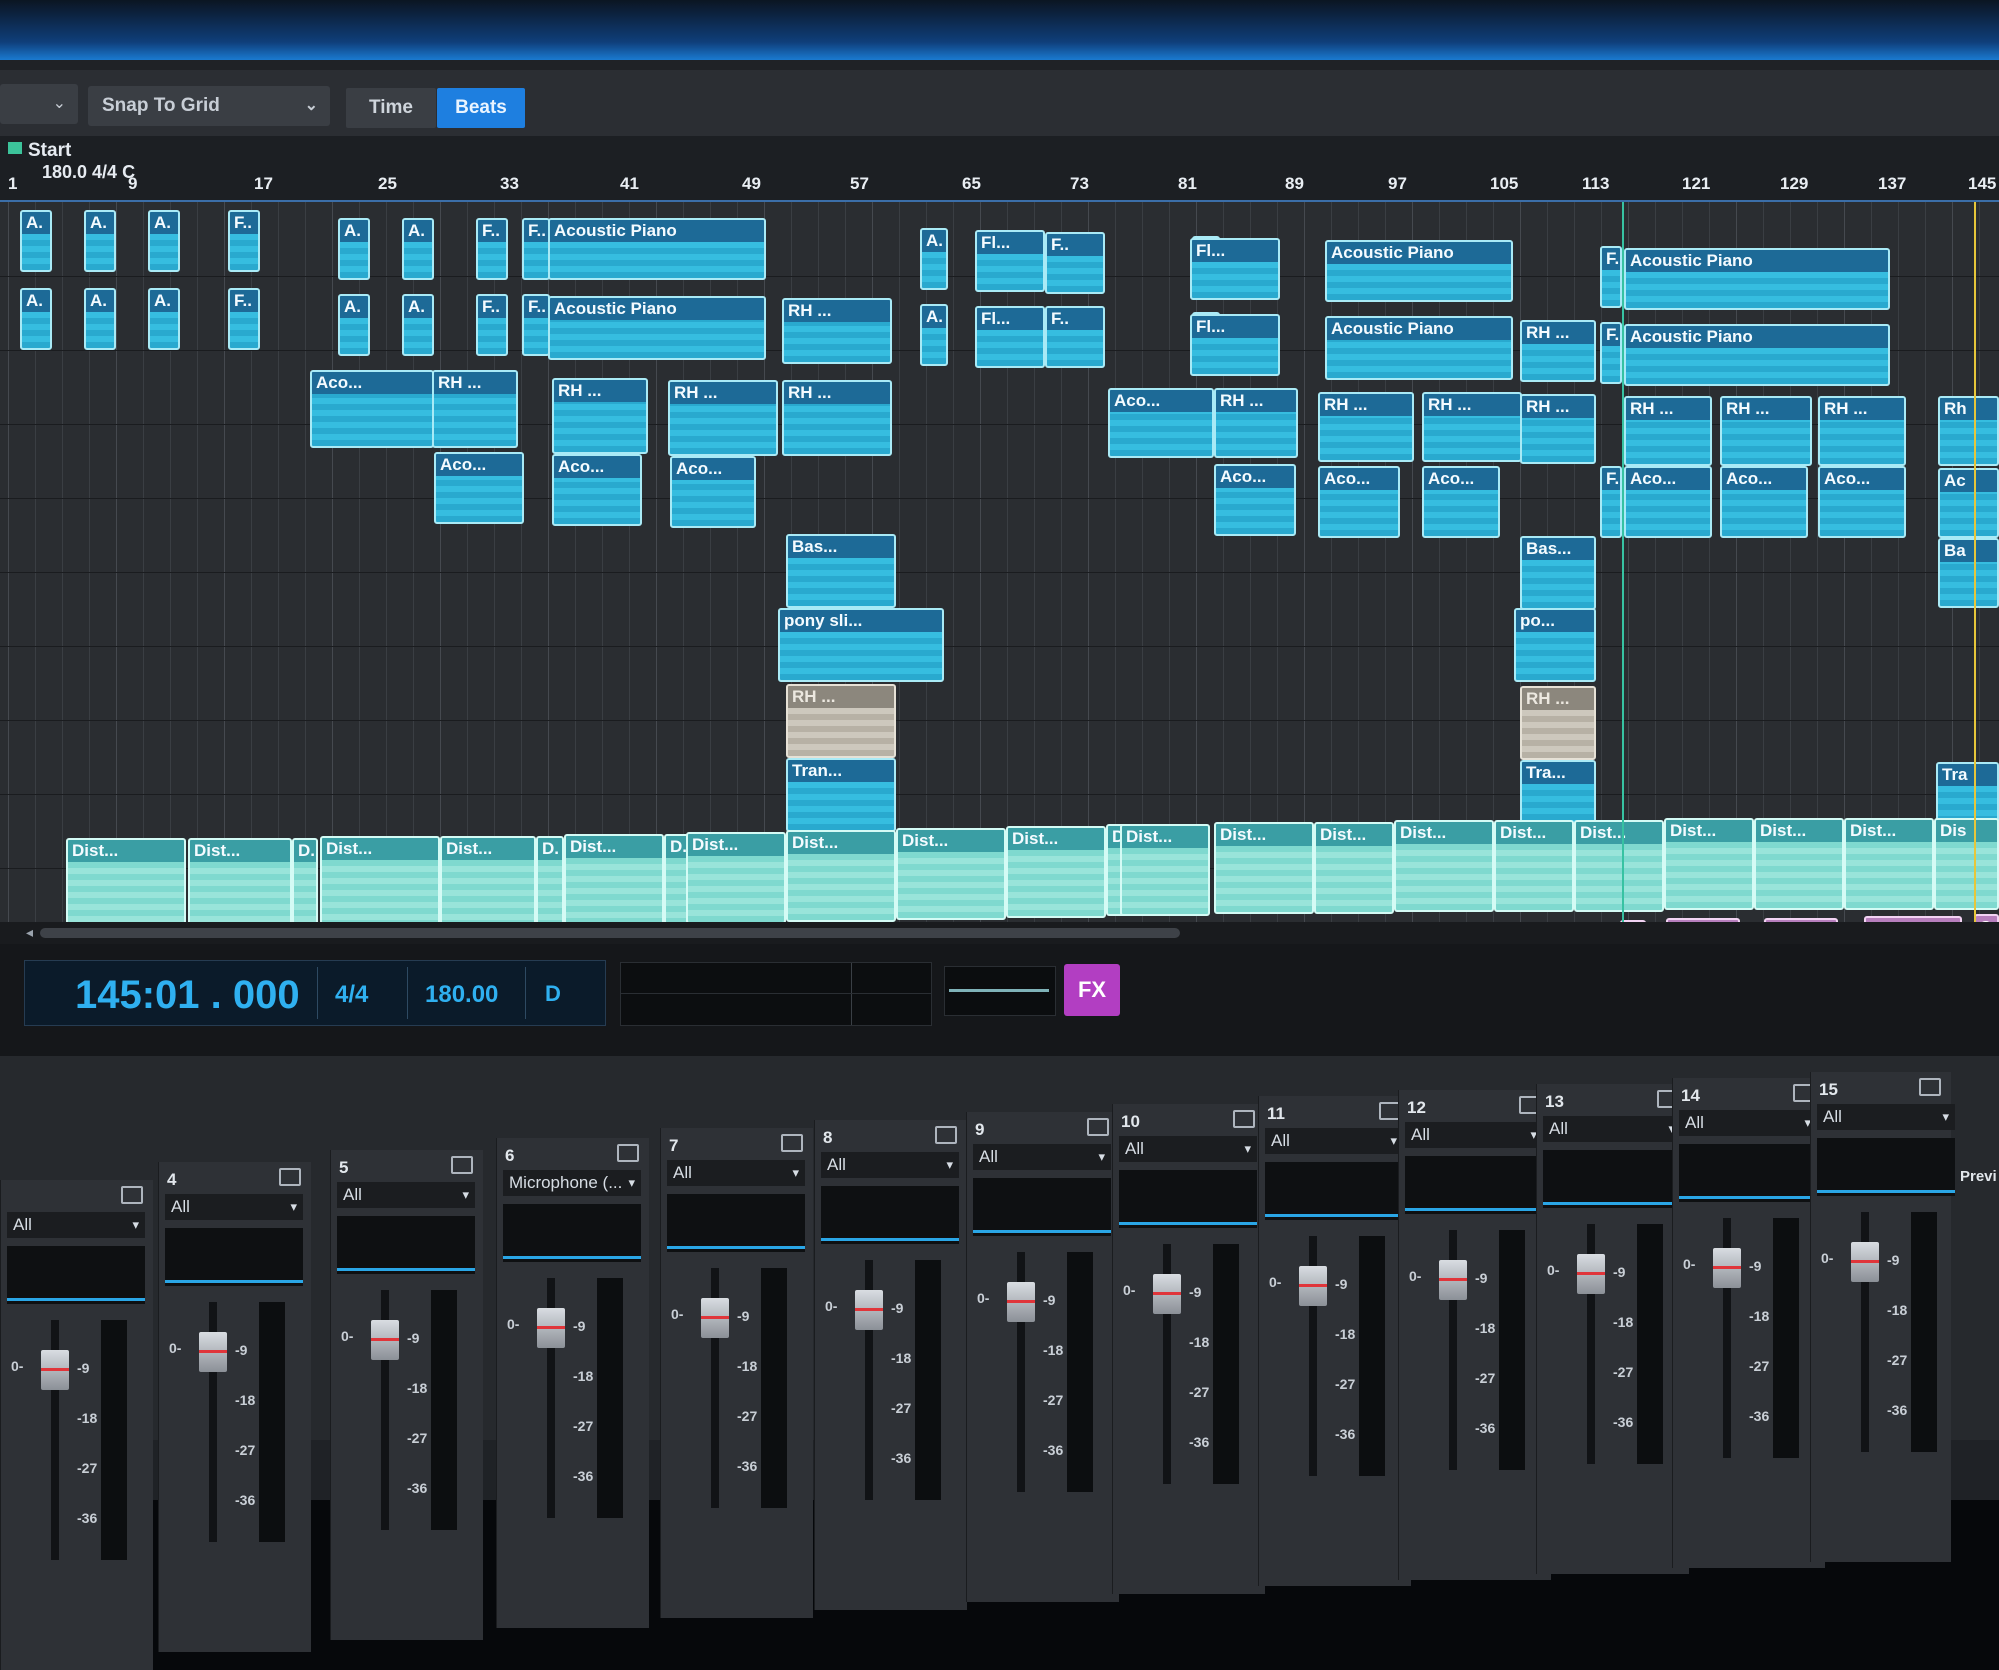 The width and height of the screenshot is (1999, 1670). Describe the element at coordinates (351, 995) in the screenshot. I see `time-signature: 4/4` at that location.